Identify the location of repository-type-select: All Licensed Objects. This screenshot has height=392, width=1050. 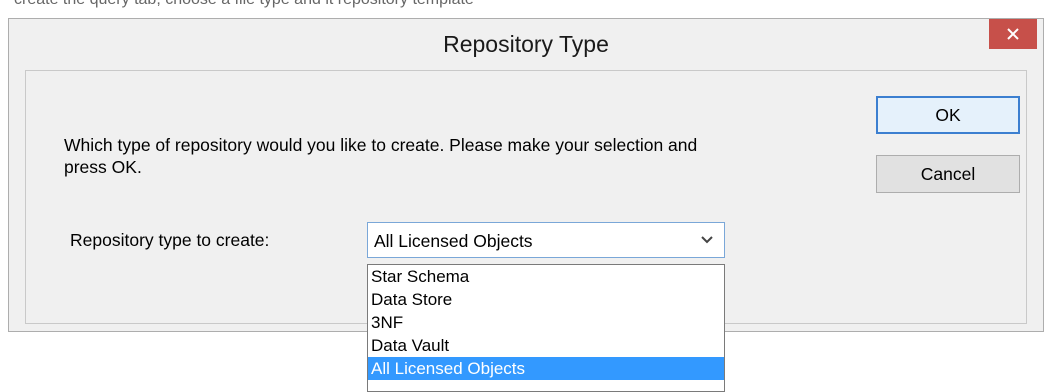
(546, 240).